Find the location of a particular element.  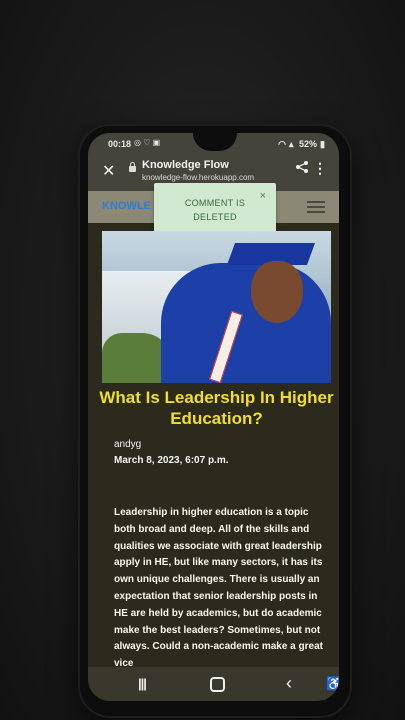

status-bar: 00:18 ◎ ♡ ▣ ◠ ▴ 52% ▮ is located at coordinates (213, 143).